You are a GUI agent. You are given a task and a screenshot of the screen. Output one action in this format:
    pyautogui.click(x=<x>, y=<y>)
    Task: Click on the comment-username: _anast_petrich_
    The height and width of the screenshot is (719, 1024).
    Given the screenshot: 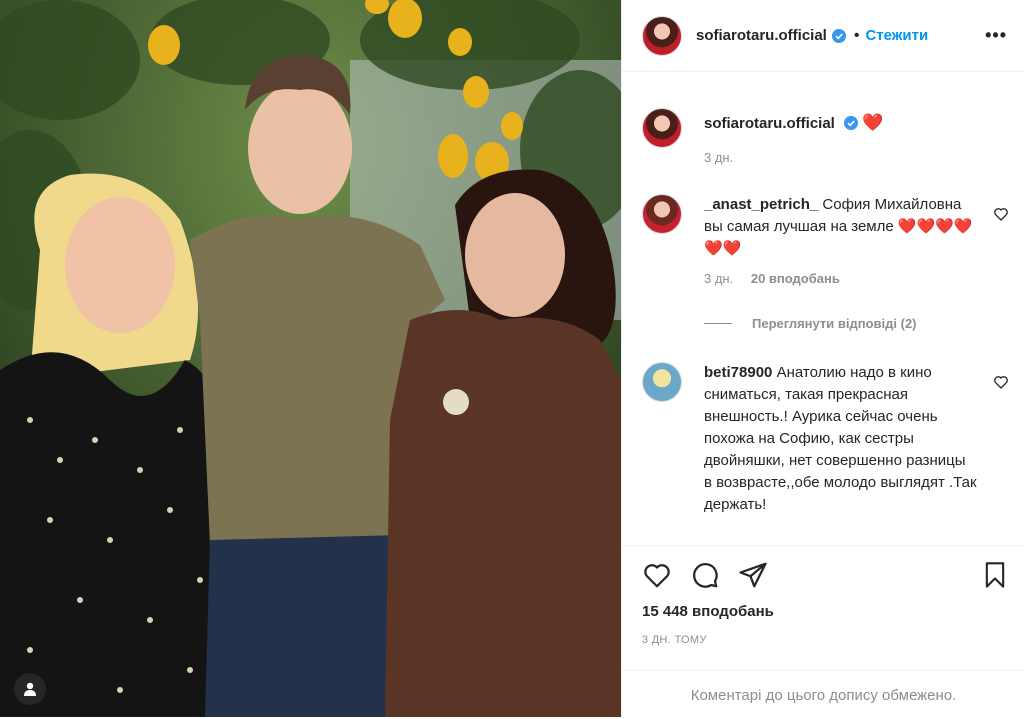 What is the action you would take?
    pyautogui.click(x=761, y=204)
    